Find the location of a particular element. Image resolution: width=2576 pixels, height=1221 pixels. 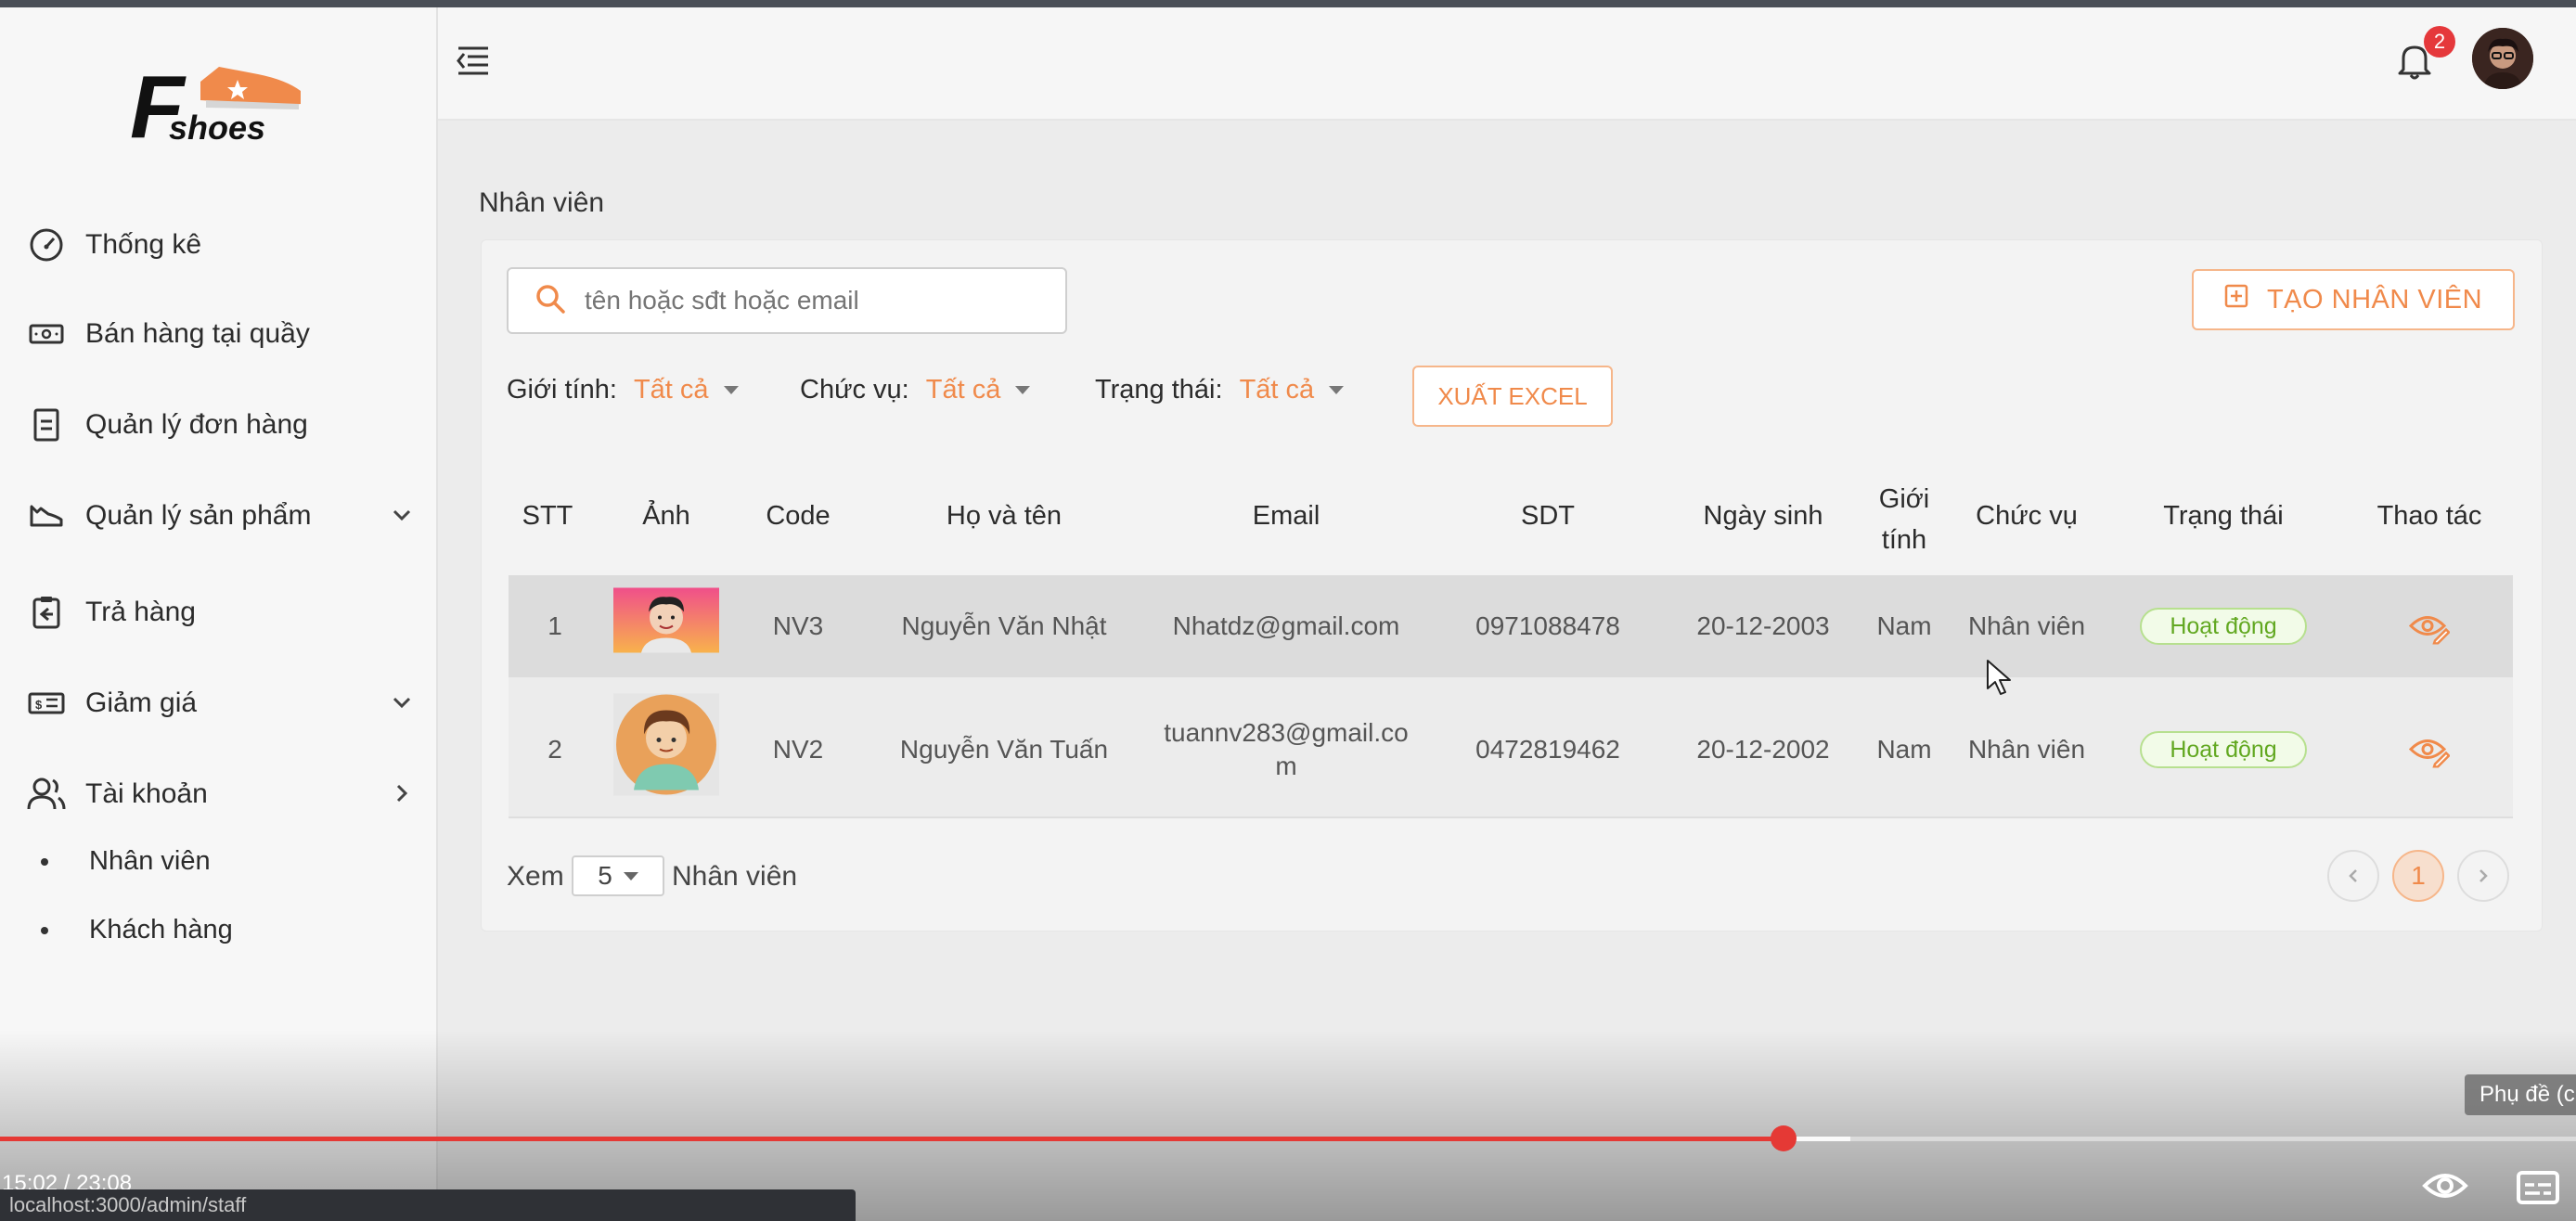

prev-page-button is located at coordinates (2353, 876).